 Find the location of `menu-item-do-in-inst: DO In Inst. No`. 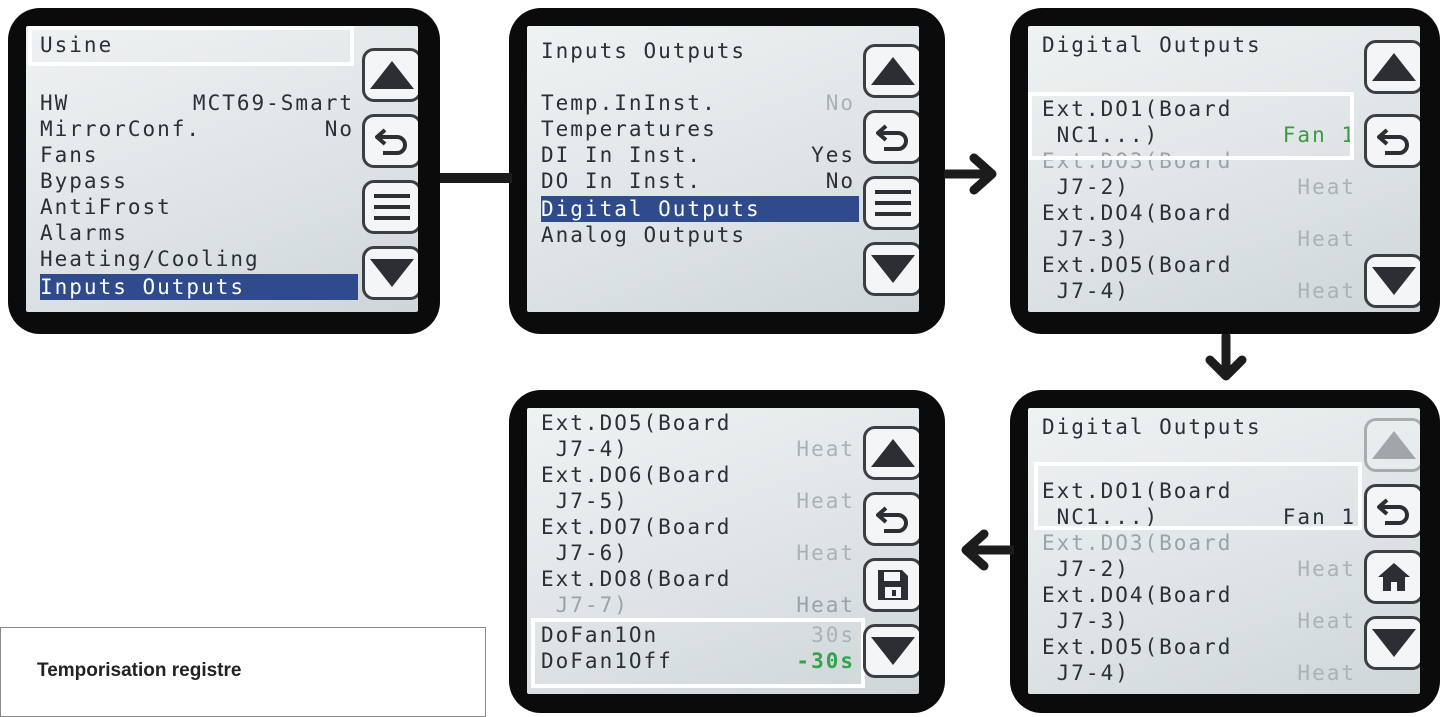

menu-item-do-in-inst: DO In Inst. No is located at coordinates (700, 181).